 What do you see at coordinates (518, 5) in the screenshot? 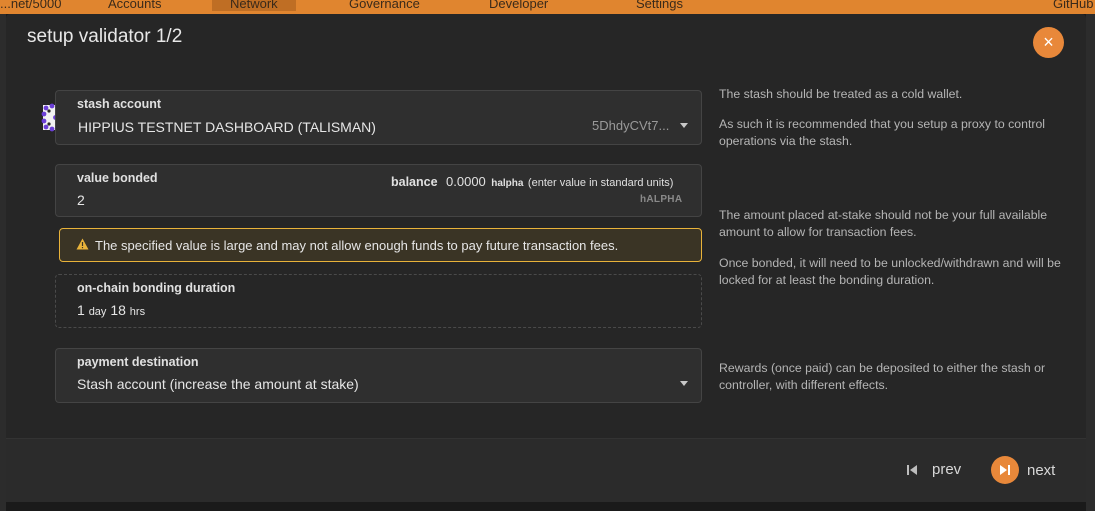
I see `nav-developer: Developer` at bounding box center [518, 5].